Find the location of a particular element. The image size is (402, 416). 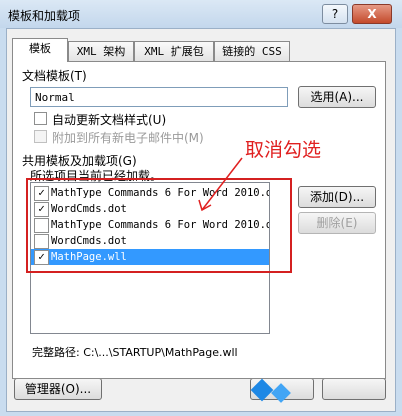

auto-update-checkbox is located at coordinates (40, 118).